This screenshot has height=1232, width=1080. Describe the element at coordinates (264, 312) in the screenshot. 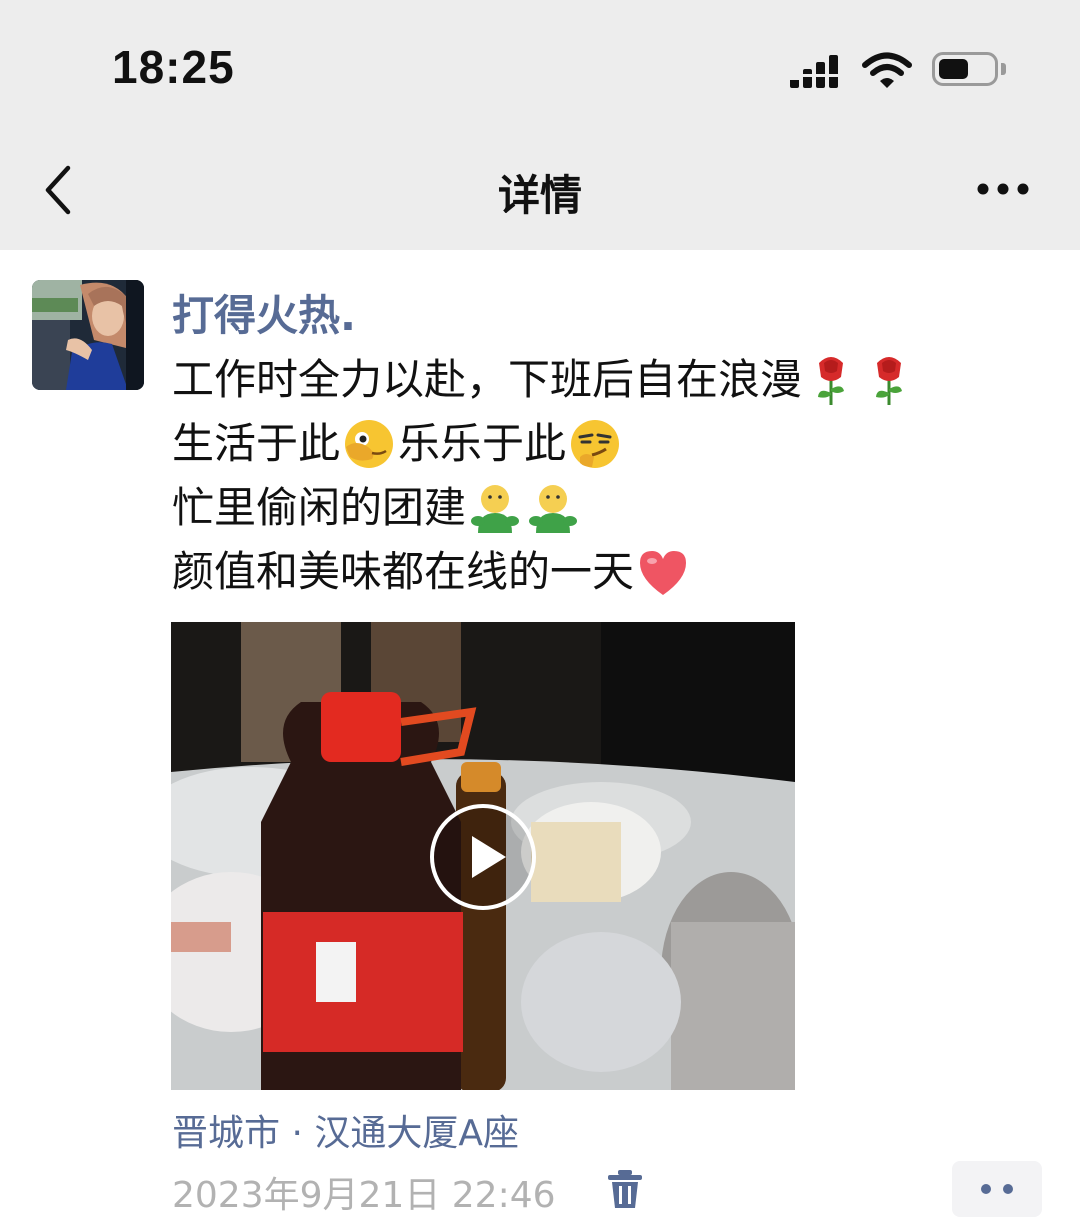

I see `author-name: 打得火热.` at that location.